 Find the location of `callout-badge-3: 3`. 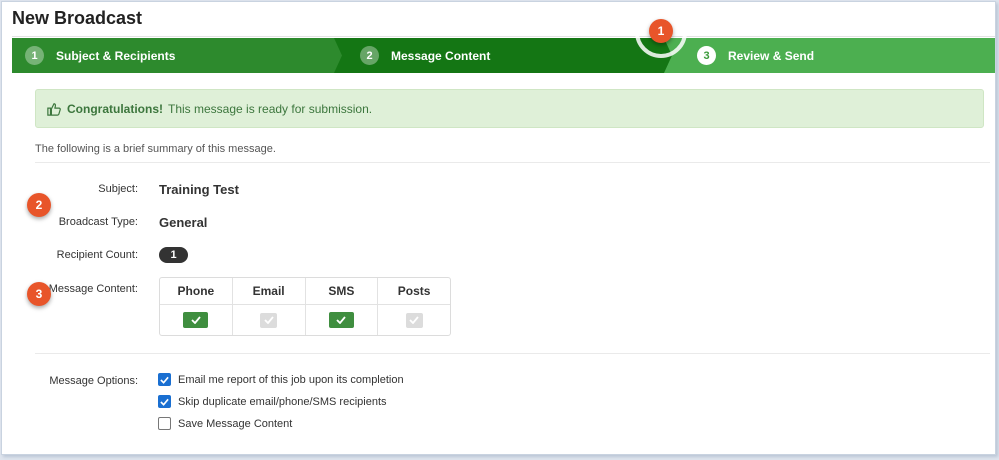

callout-badge-3: 3 is located at coordinates (39, 294).